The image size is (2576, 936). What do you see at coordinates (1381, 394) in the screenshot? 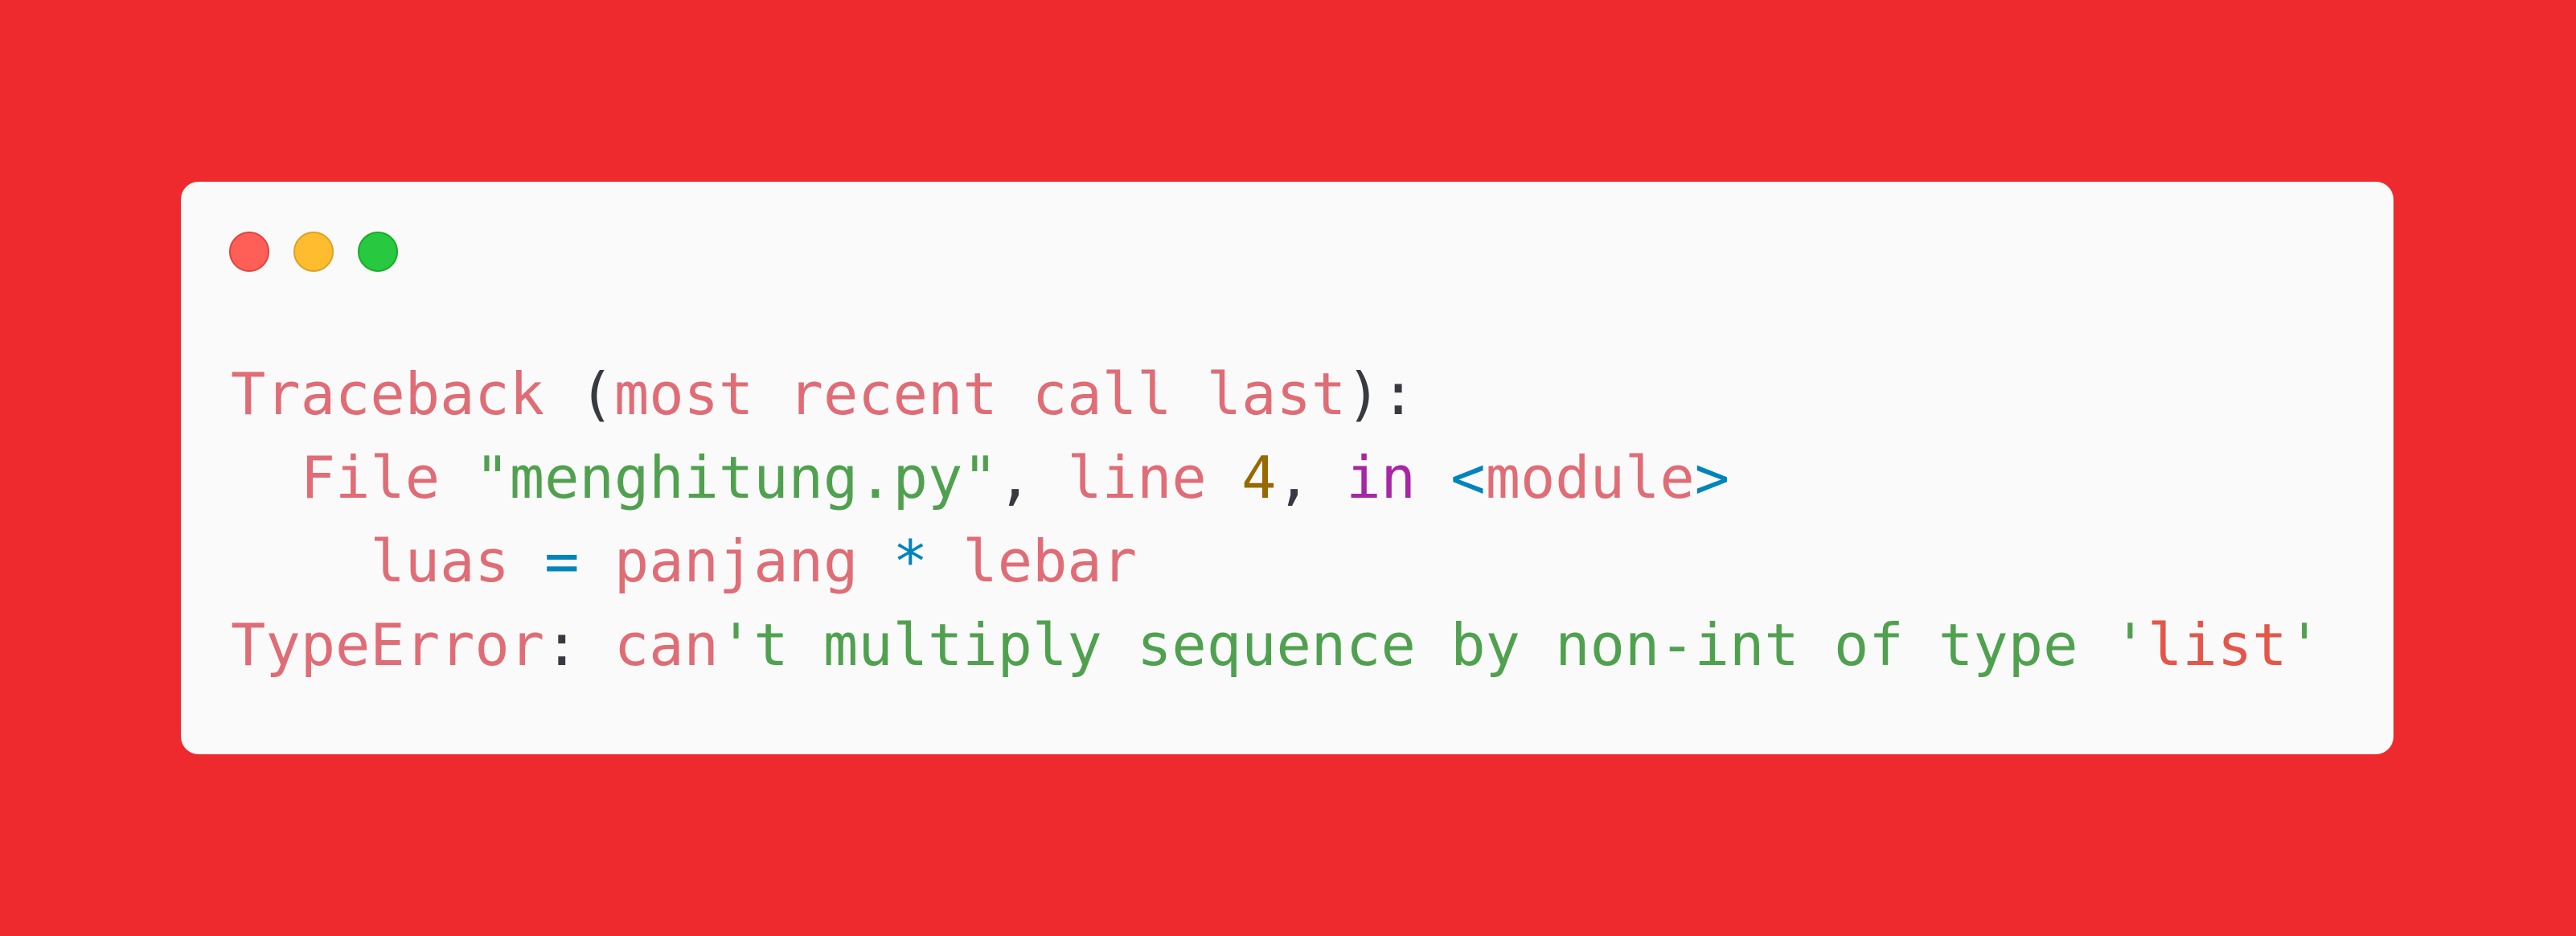
I see `code-token: ):` at bounding box center [1381, 394].